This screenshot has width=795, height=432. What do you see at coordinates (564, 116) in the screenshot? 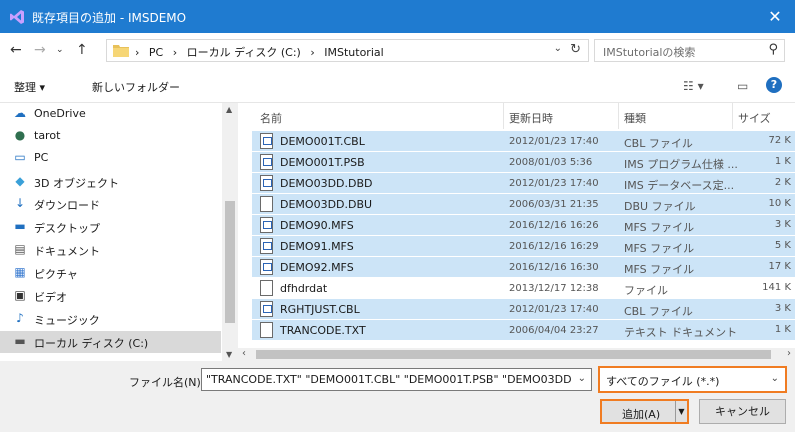
I see `column-header-date: 更新日時` at bounding box center [564, 116].